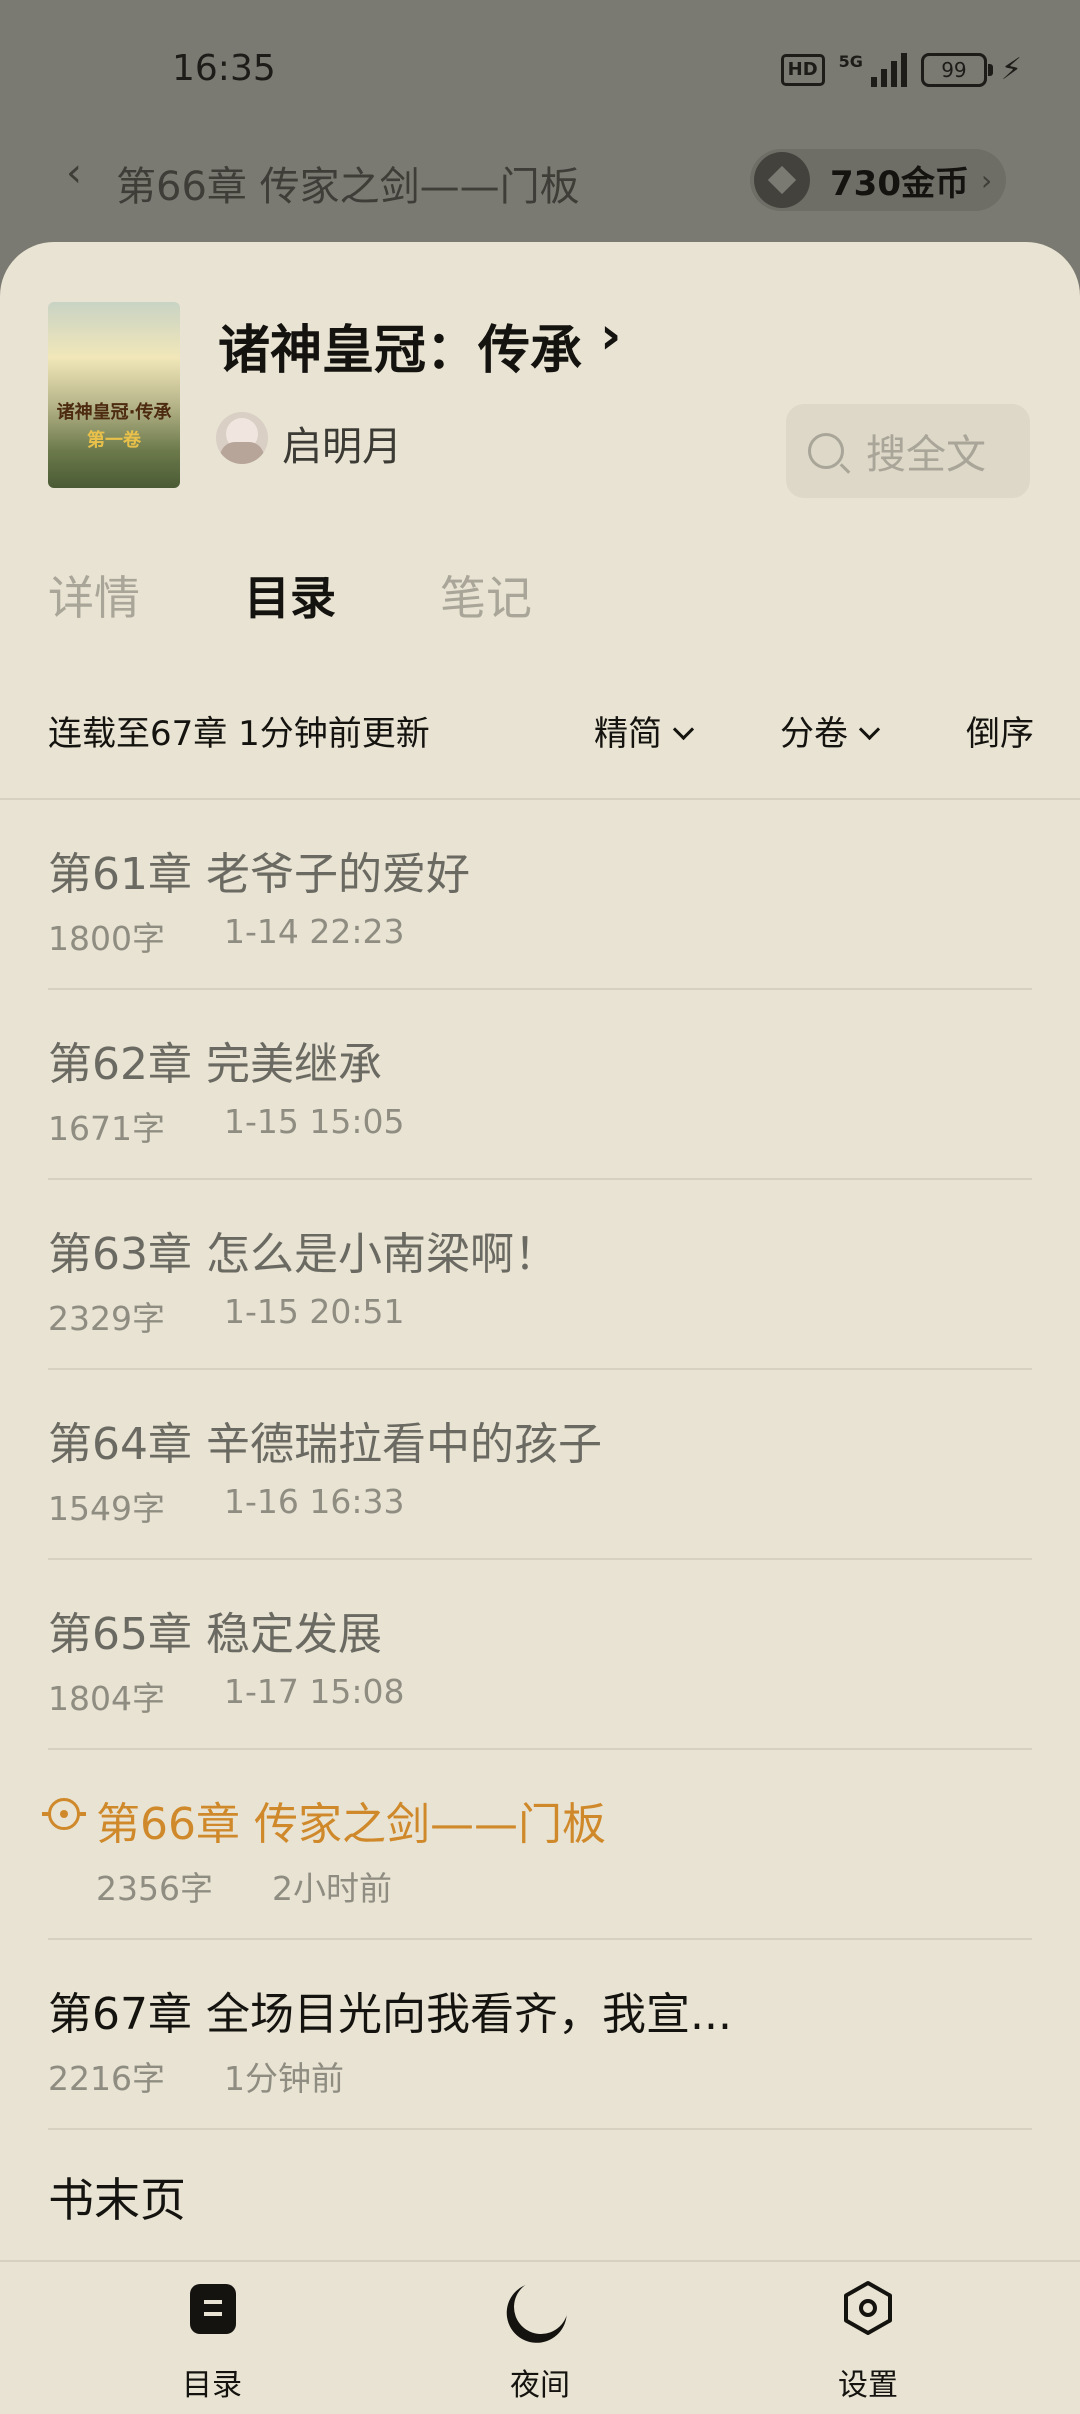  What do you see at coordinates (74, 173) in the screenshot?
I see `back-icon: ‹` at bounding box center [74, 173].